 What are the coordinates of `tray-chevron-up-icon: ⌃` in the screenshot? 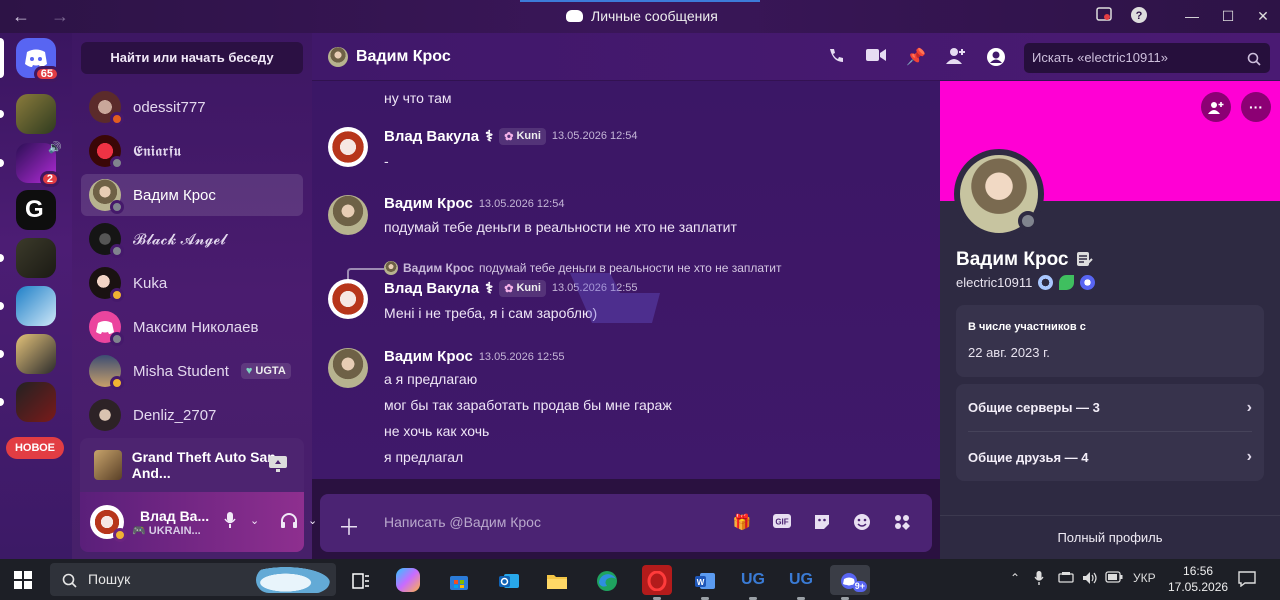 It's located at (1015, 578).